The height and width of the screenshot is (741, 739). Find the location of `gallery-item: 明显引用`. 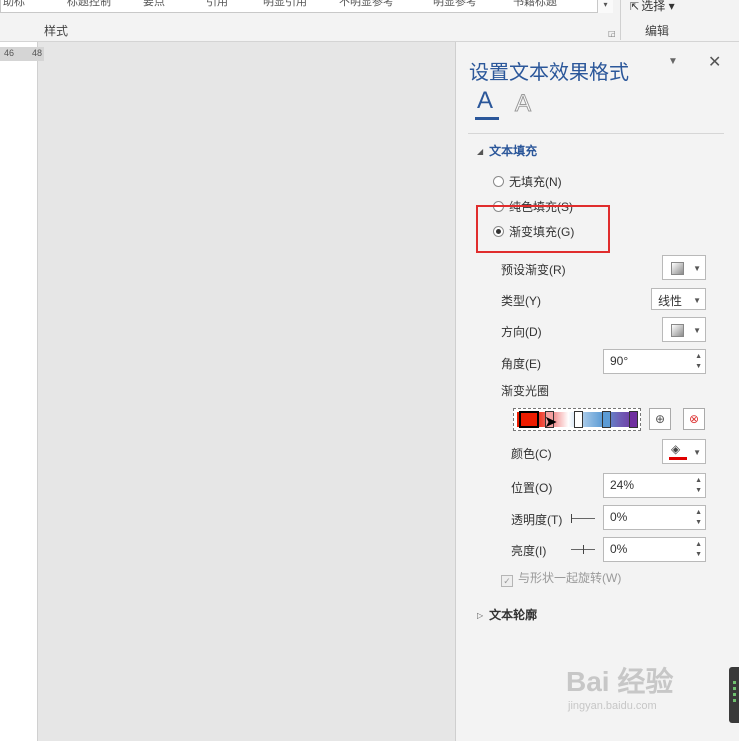

gallery-item: 明显引用 is located at coordinates (285, 4).